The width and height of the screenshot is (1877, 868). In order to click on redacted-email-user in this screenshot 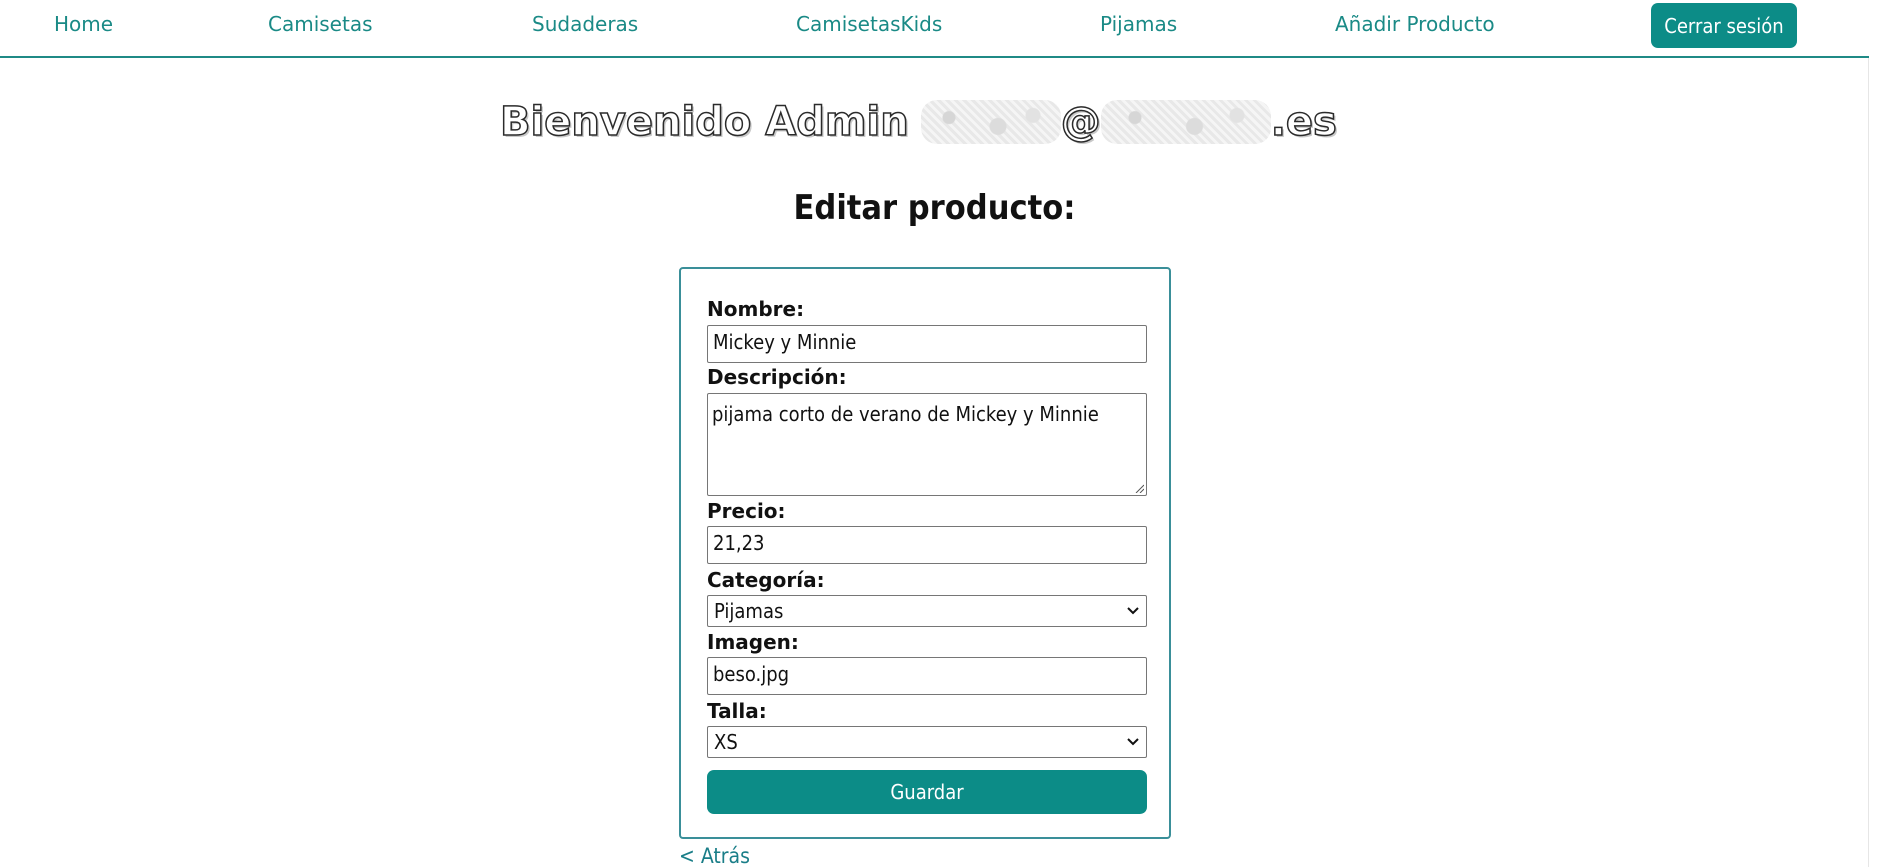, I will do `click(990, 122)`.